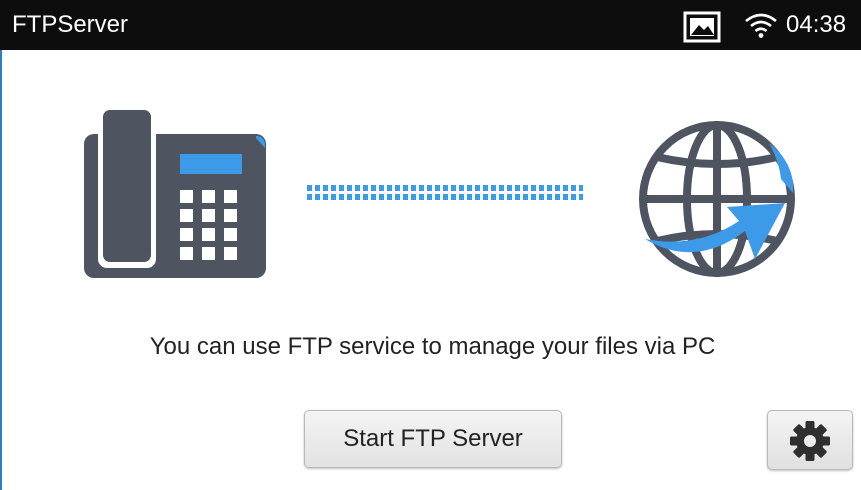  Describe the element at coordinates (702, 27) in the screenshot. I see `gallery-icon` at that location.